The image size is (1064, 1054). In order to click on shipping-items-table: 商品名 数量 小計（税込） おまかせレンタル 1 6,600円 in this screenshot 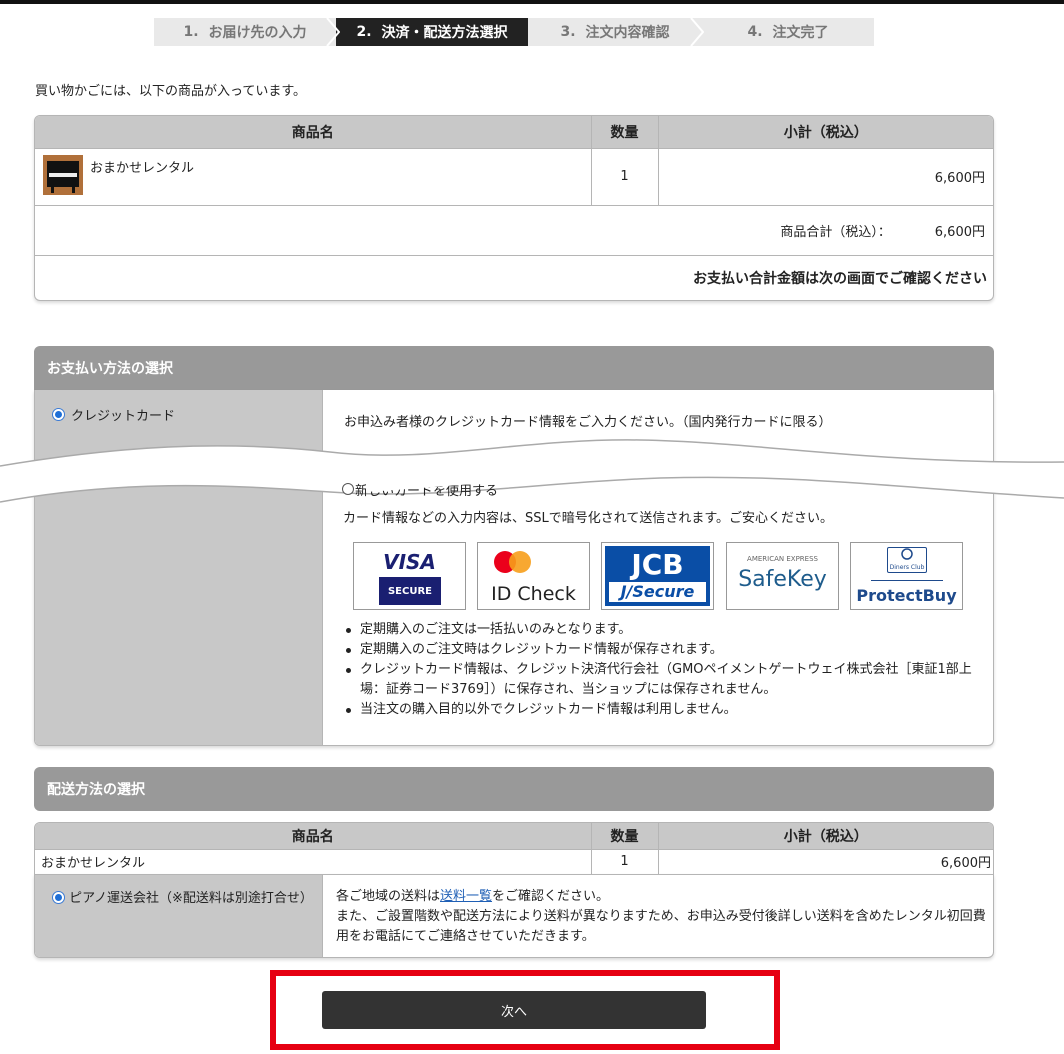, I will do `click(514, 849)`.